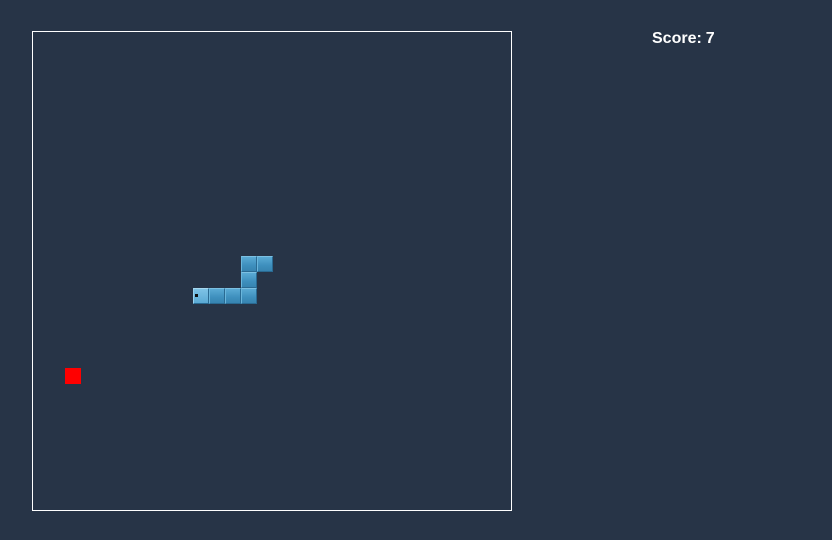 The image size is (832, 540). Describe the element at coordinates (73, 376) in the screenshot. I see `food-pellet` at that location.